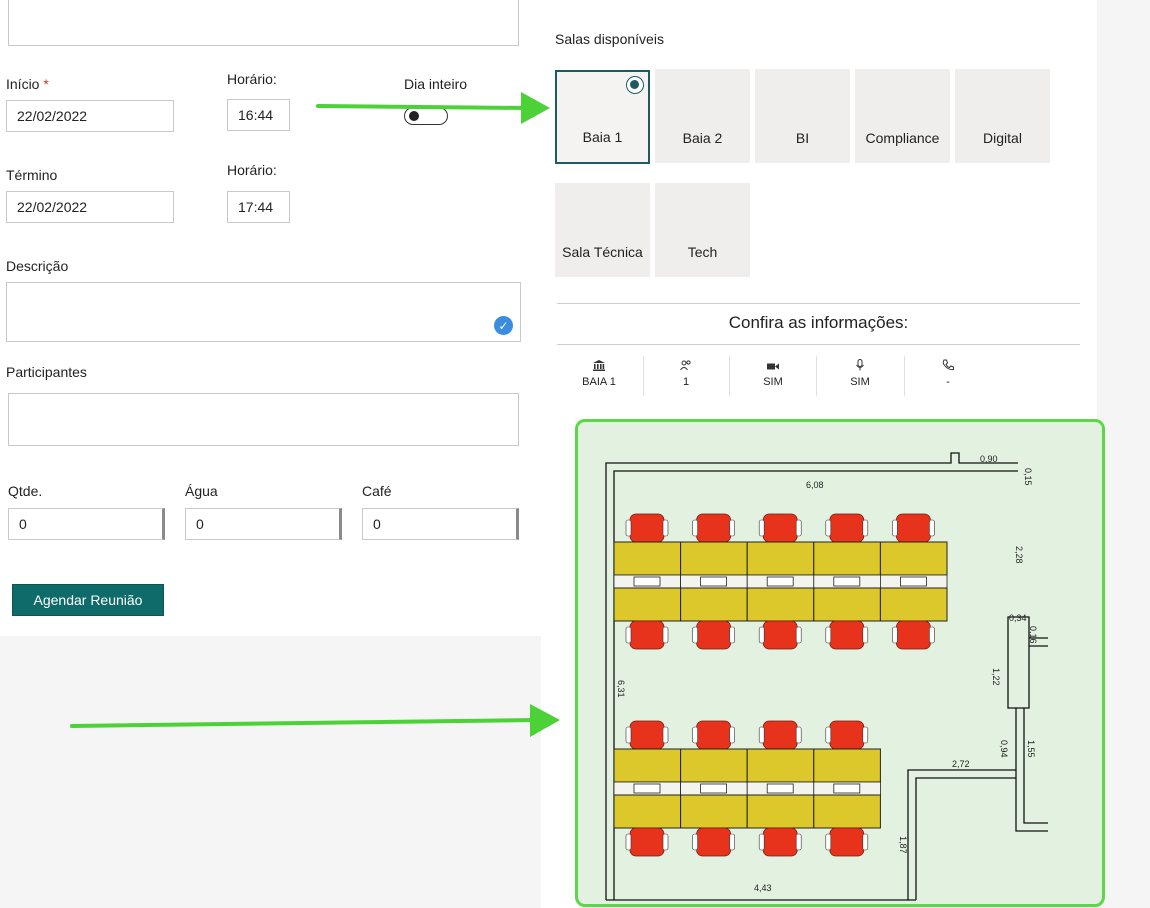  What do you see at coordinates (702, 116) in the screenshot?
I see `room-baia-2: Baia 2` at bounding box center [702, 116].